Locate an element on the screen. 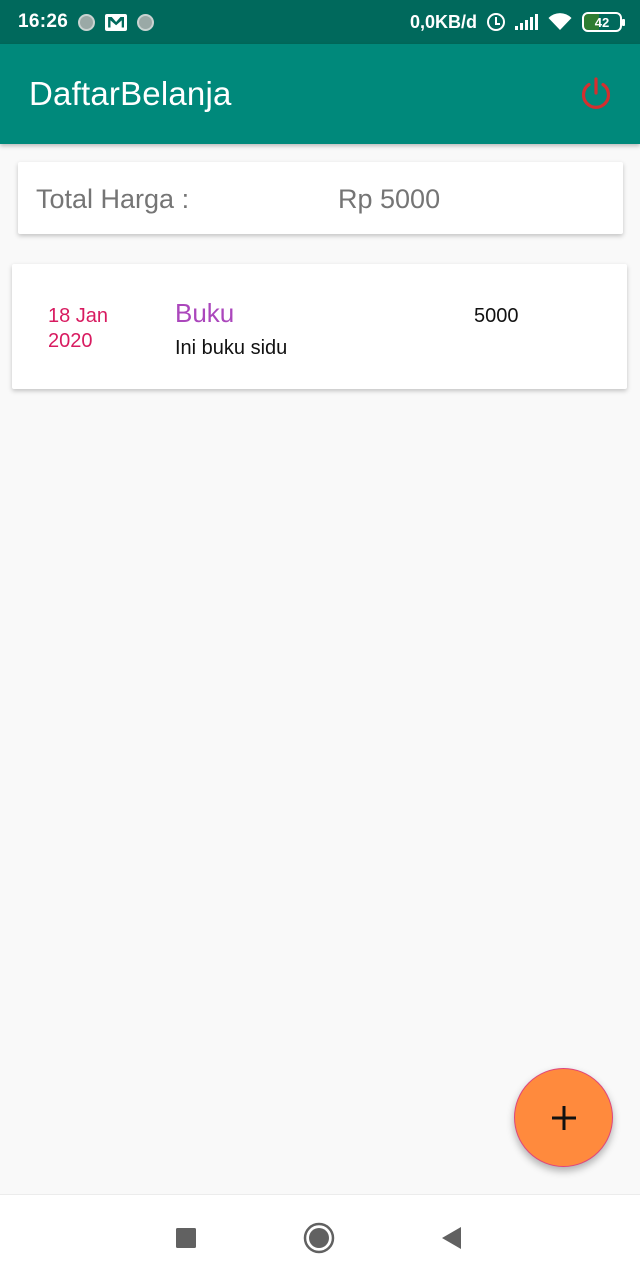  status-left: 16:26 is located at coordinates (86, 22).